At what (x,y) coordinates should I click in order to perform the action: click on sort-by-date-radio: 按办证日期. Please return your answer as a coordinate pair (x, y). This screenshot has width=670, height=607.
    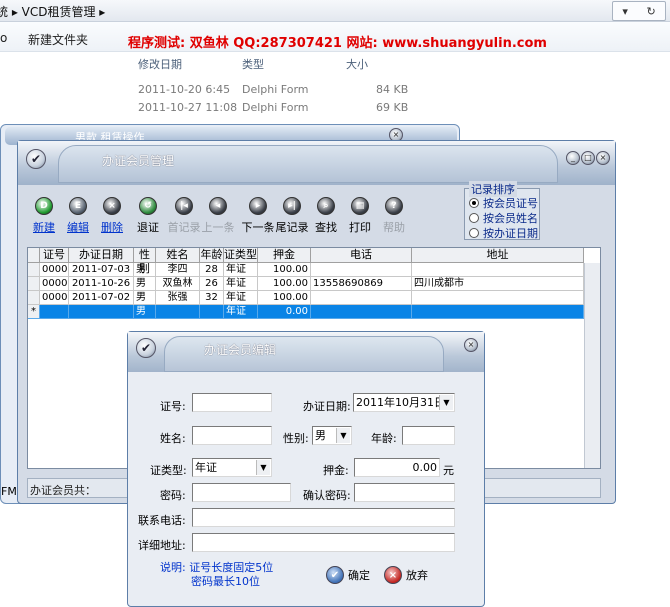
    Looking at the image, I should click on (503, 233).